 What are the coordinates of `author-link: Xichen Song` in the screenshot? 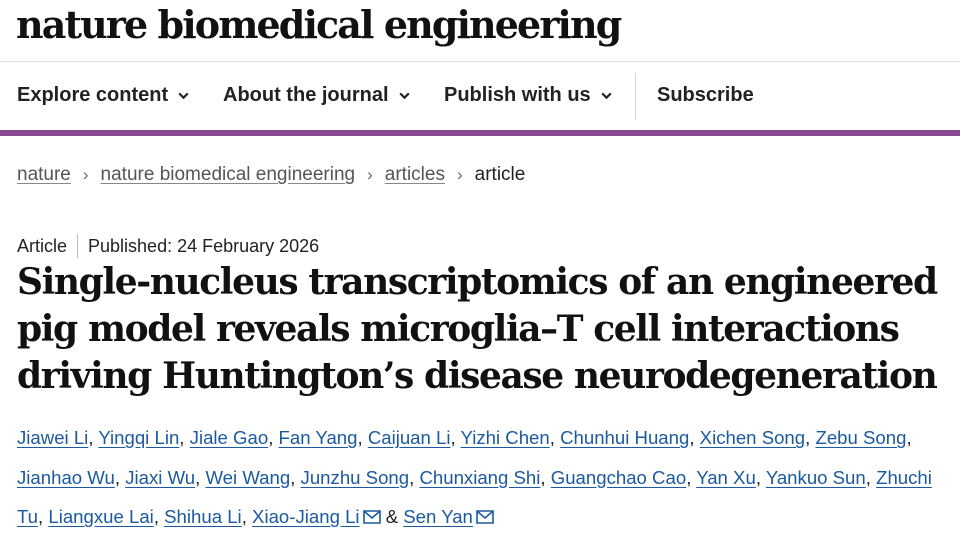 It's located at (752, 437).